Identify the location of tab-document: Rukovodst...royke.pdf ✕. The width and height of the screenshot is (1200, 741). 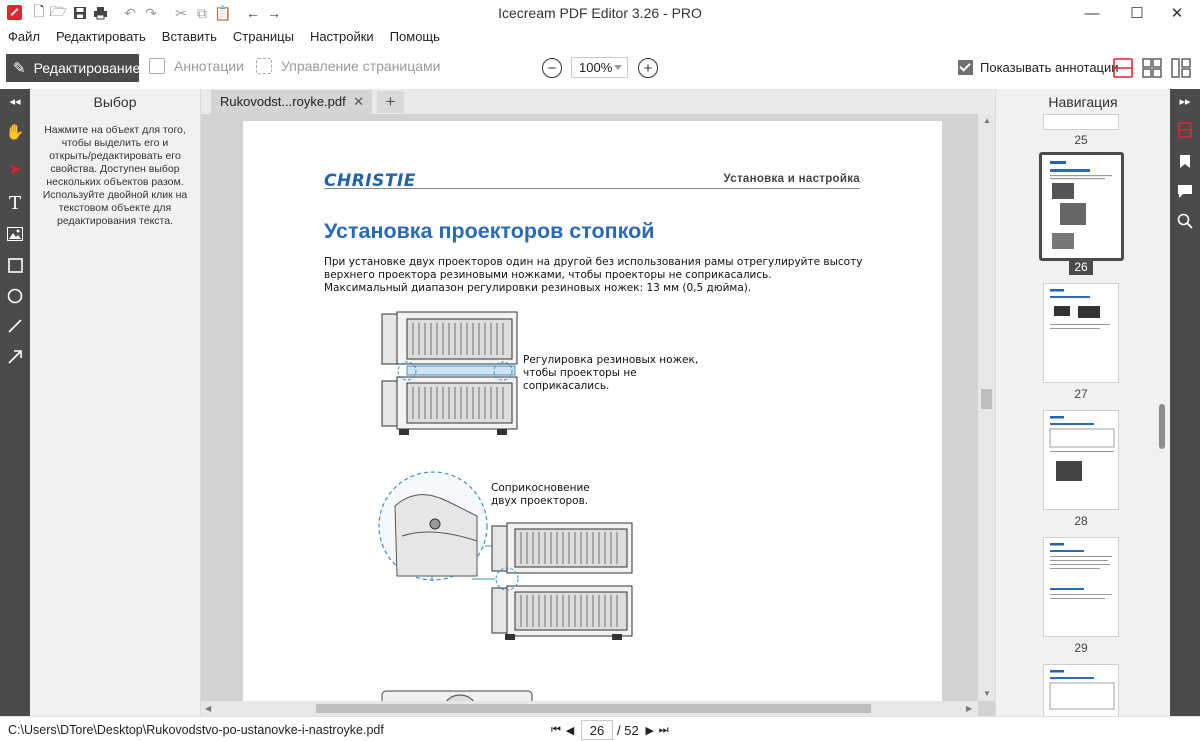
(291, 102).